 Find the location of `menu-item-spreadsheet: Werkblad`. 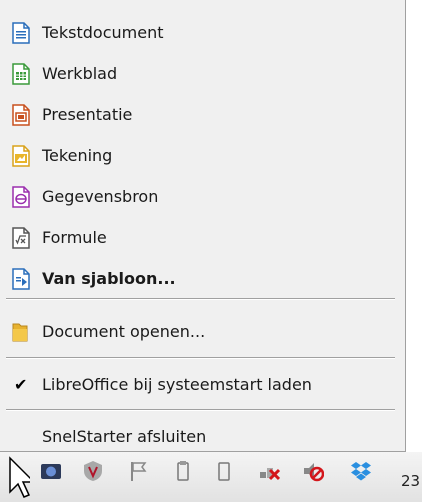

menu-item-spreadsheet: Werkblad is located at coordinates (199, 73).